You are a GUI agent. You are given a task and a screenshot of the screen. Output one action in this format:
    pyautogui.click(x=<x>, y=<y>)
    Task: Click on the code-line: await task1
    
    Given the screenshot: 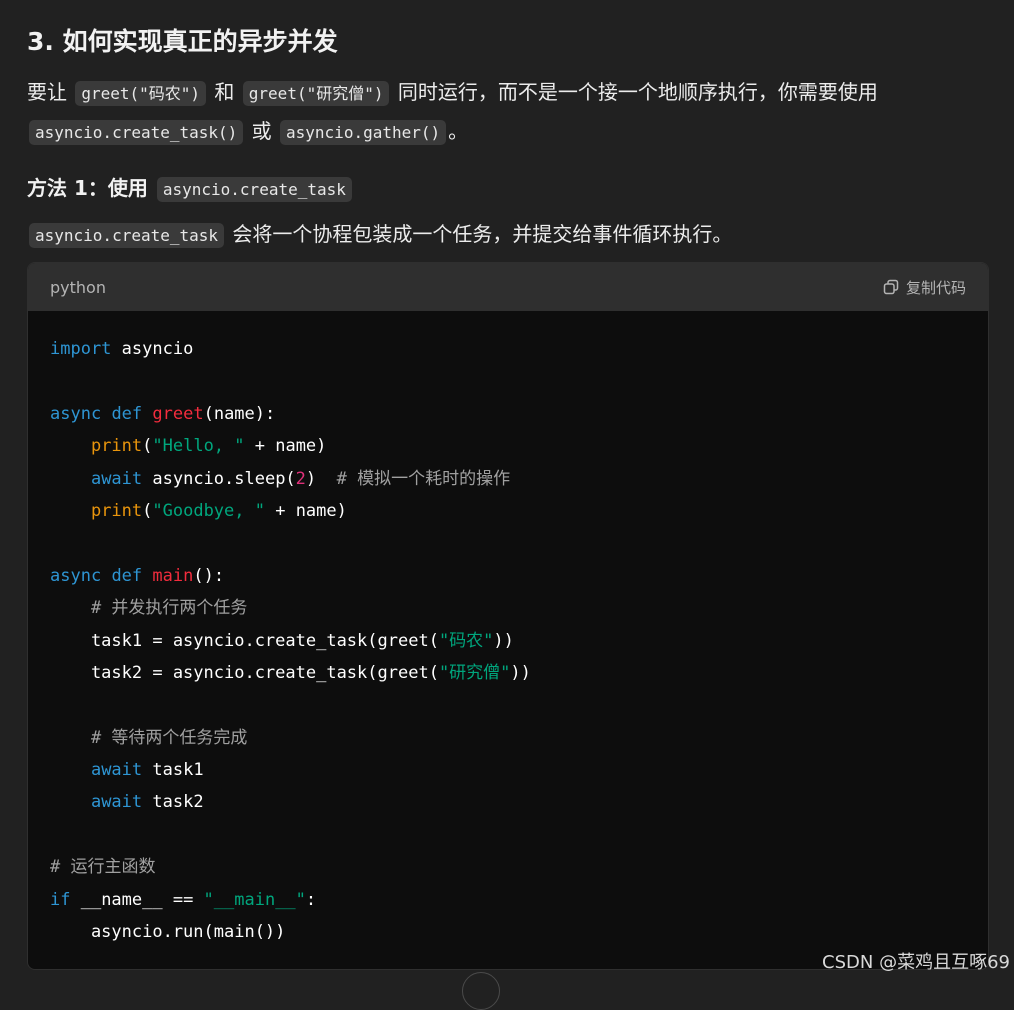 What is the action you would take?
    pyautogui.click(x=508, y=770)
    